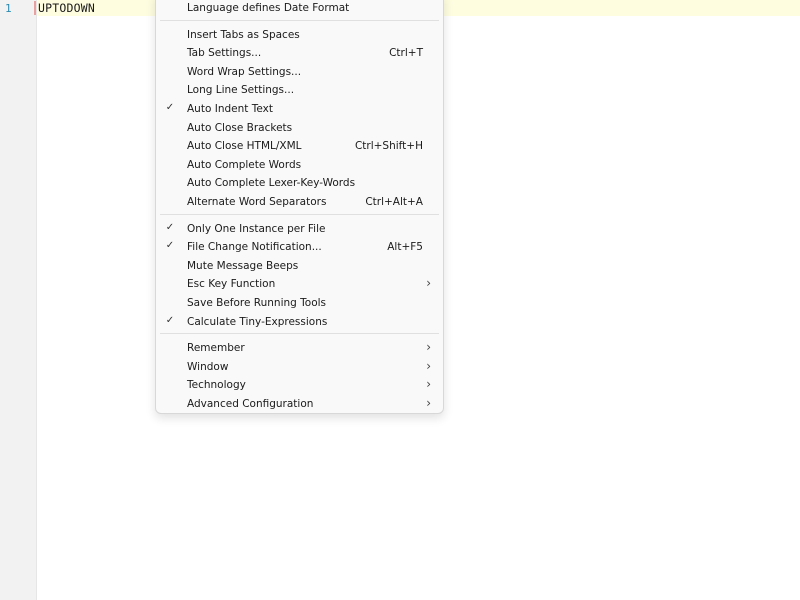 The image size is (800, 600). What do you see at coordinates (405, 247) in the screenshot?
I see `menu-item-shortcut: Alt+F5` at bounding box center [405, 247].